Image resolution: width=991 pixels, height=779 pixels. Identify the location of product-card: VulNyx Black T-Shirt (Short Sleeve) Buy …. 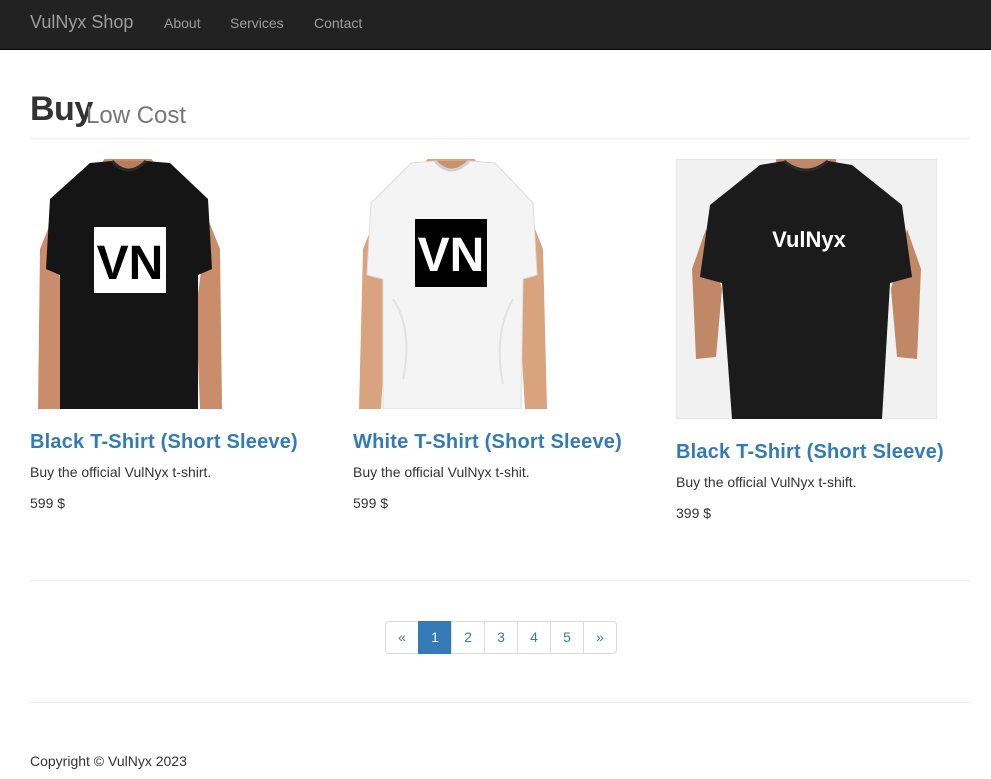
(823, 340).